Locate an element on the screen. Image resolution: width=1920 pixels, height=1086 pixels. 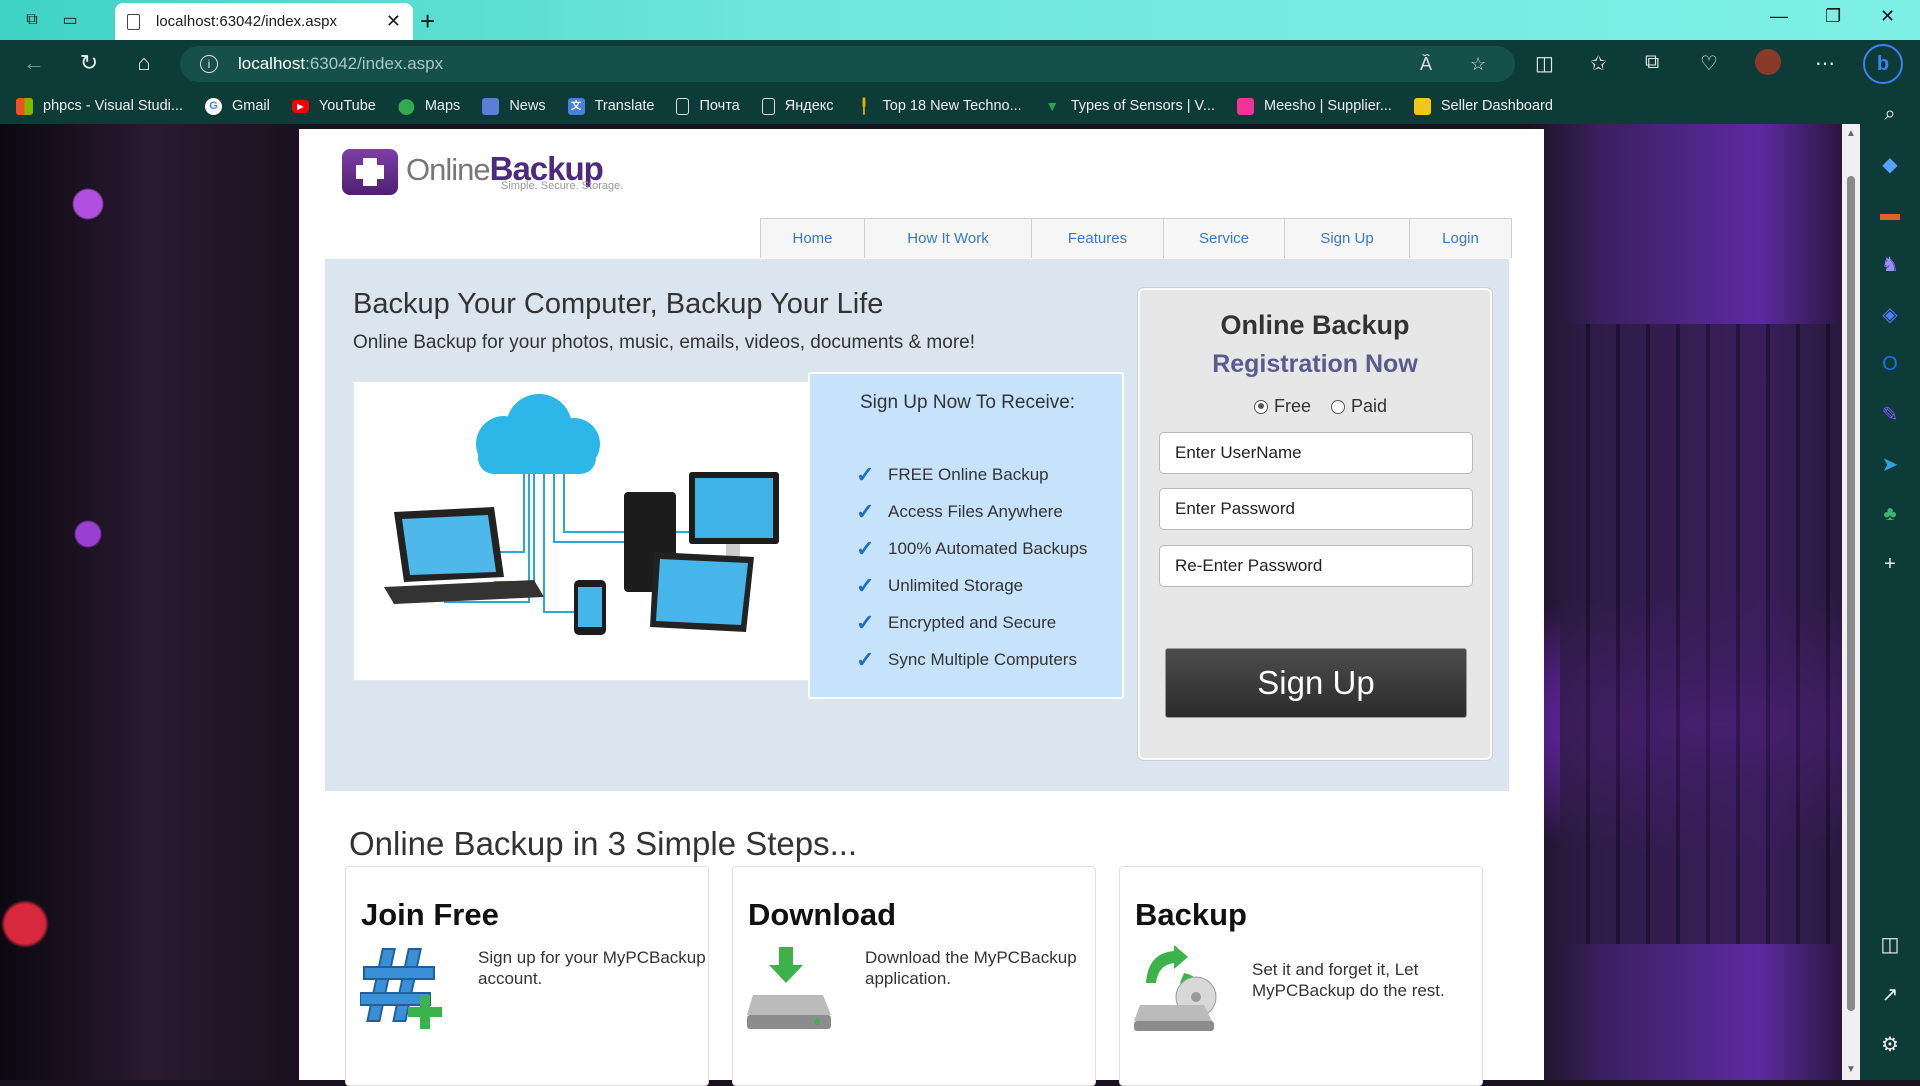
server-racks-image is located at coordinates (1701, 634).